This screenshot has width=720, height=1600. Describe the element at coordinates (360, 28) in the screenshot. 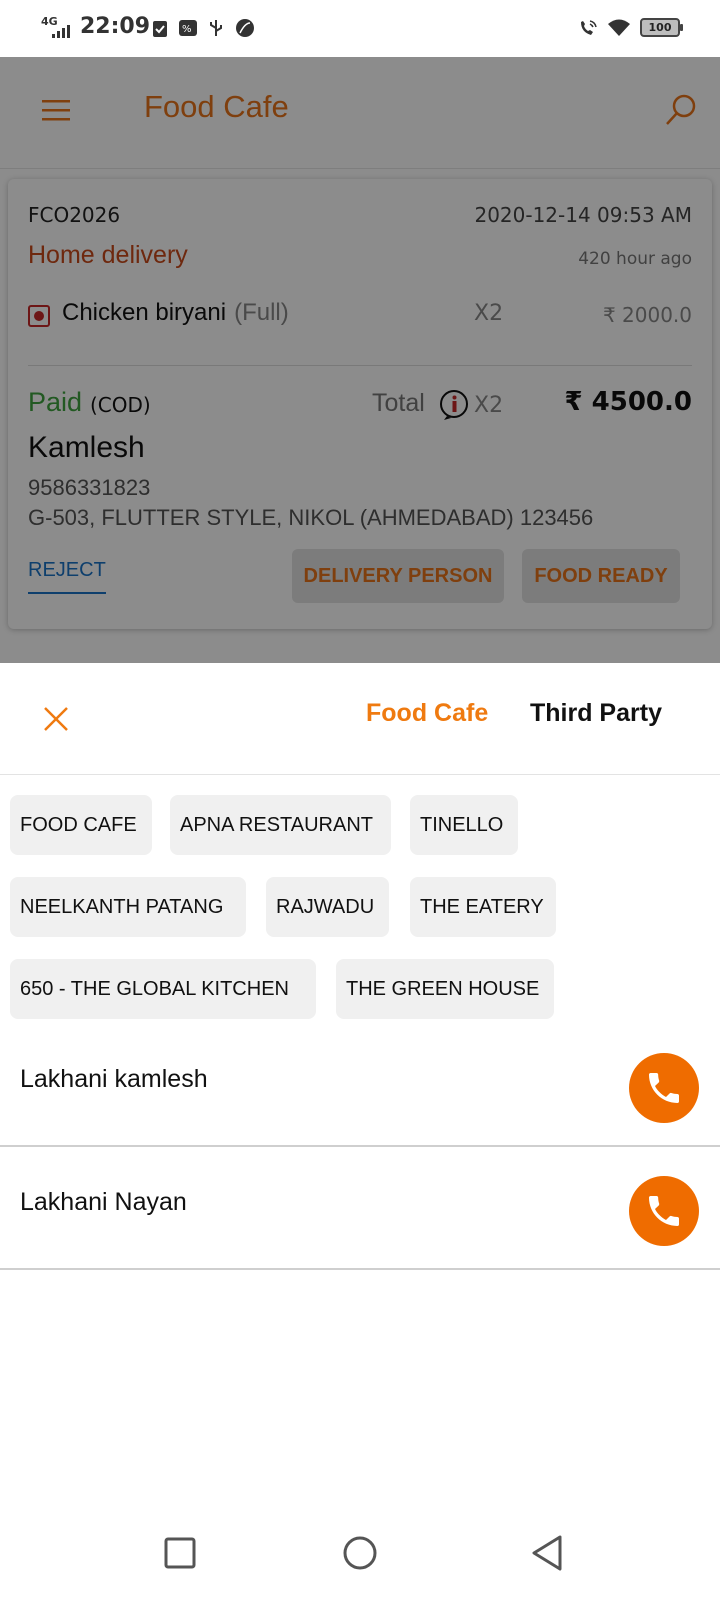

I see `status-bar: 4G 22:09 % 100` at that location.